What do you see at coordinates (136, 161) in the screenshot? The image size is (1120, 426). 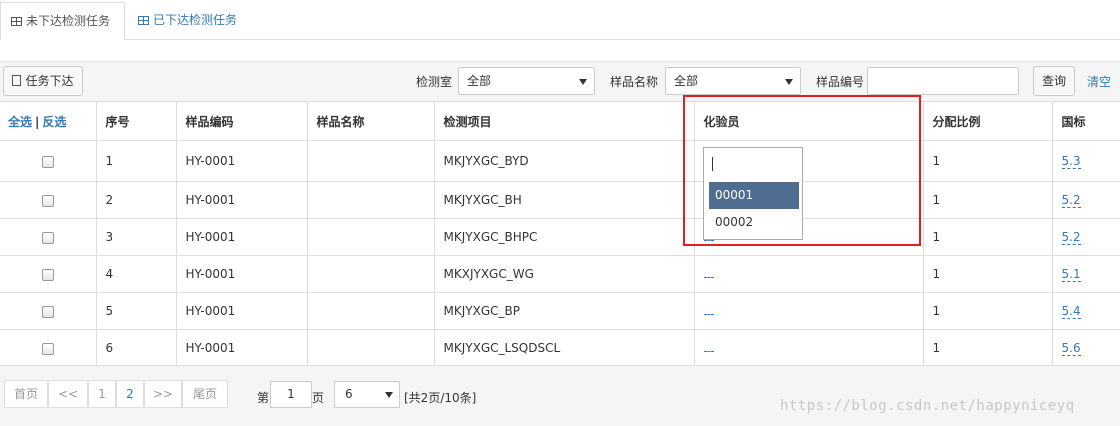 I see `cell-no: 1` at bounding box center [136, 161].